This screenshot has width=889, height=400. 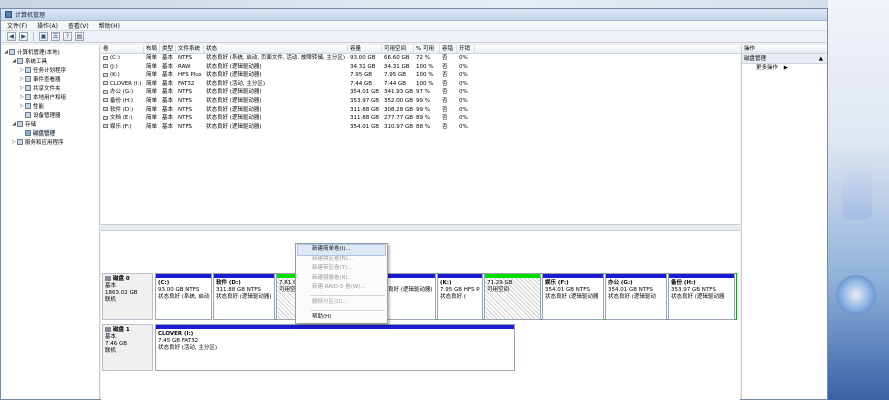 I want to click on help-icon: ?, so click(x=67, y=36).